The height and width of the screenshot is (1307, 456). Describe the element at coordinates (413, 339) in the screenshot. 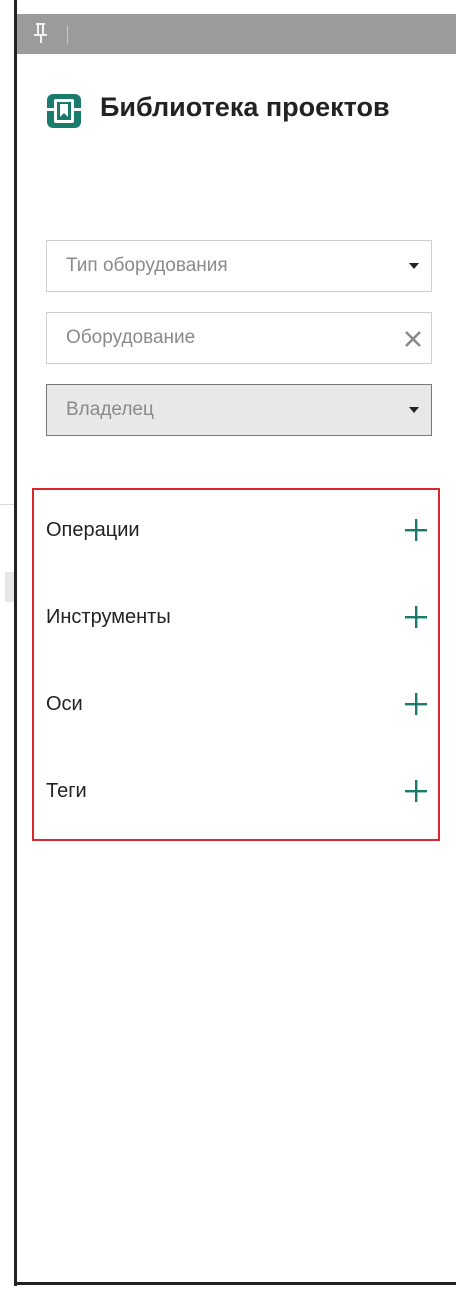

I see `close-icon` at that location.